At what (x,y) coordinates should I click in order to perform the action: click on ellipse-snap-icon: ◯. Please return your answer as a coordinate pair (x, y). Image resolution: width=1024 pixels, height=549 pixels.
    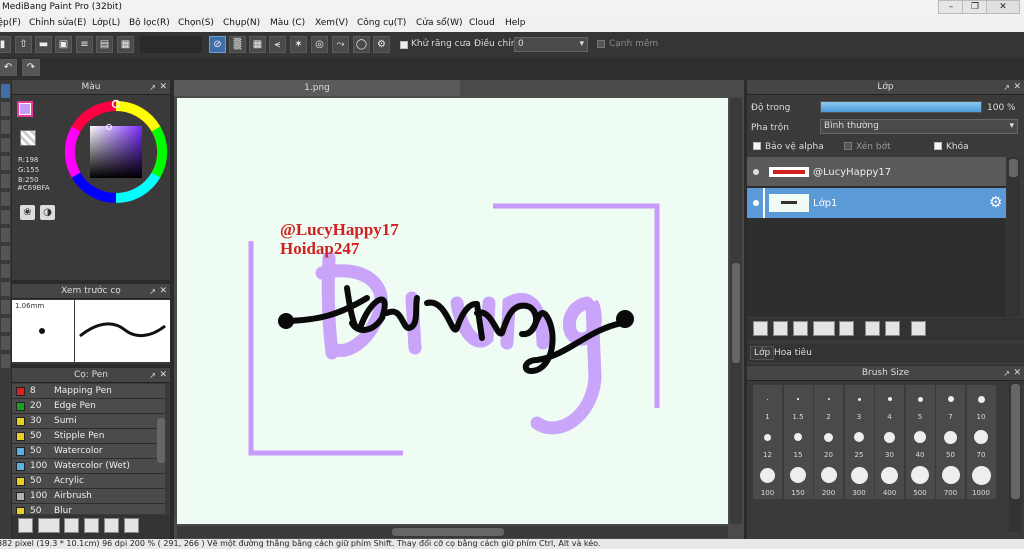
    Looking at the image, I should click on (361, 44).